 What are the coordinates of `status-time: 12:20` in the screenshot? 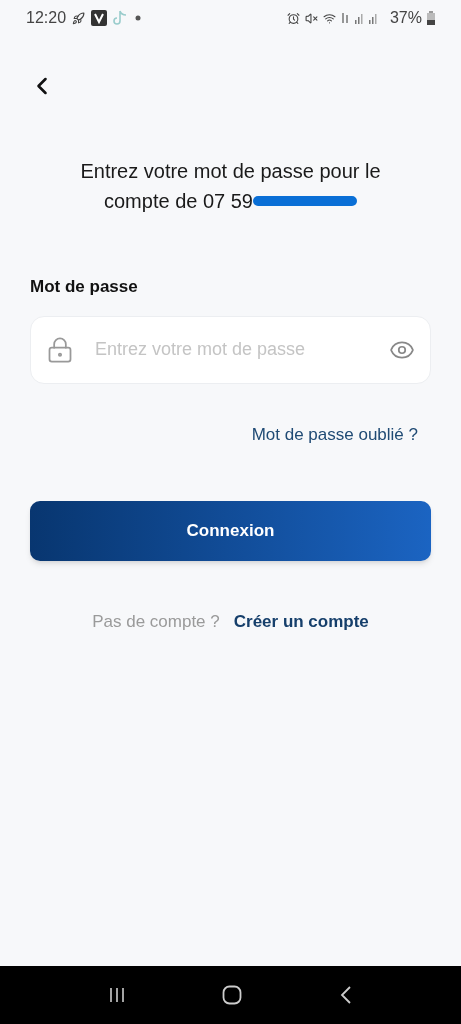 It's located at (46, 18).